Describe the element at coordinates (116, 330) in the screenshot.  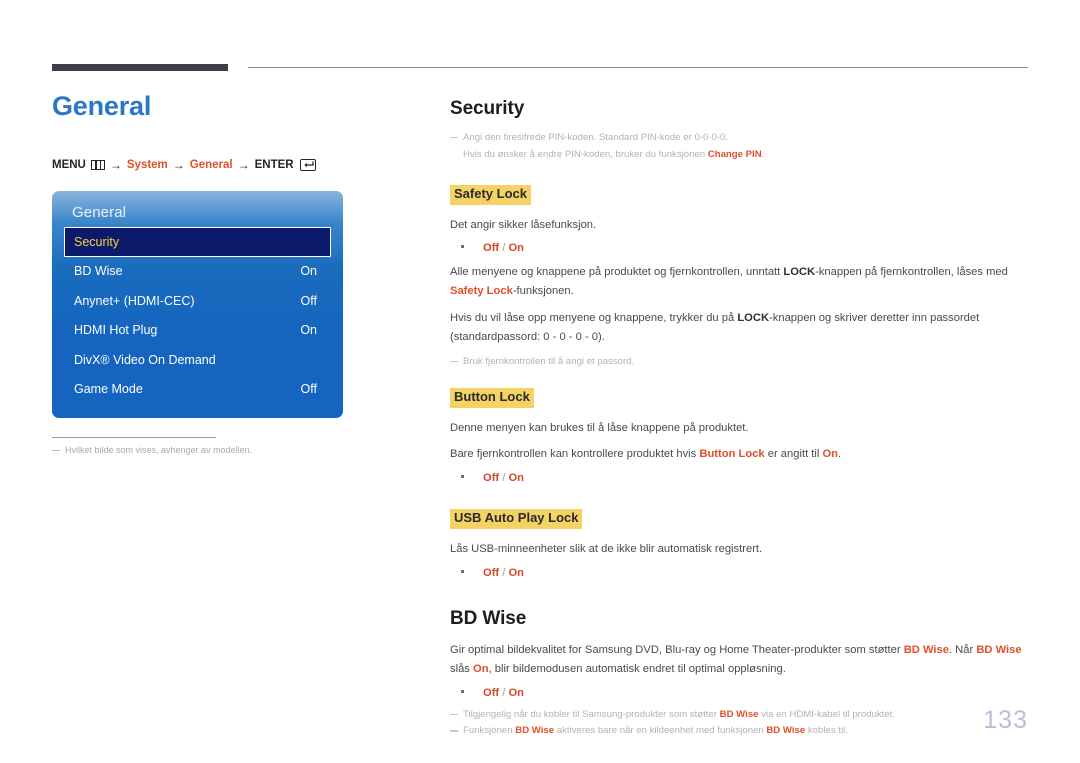
I see `osd-row-label: HDMI Hot Plug` at that location.